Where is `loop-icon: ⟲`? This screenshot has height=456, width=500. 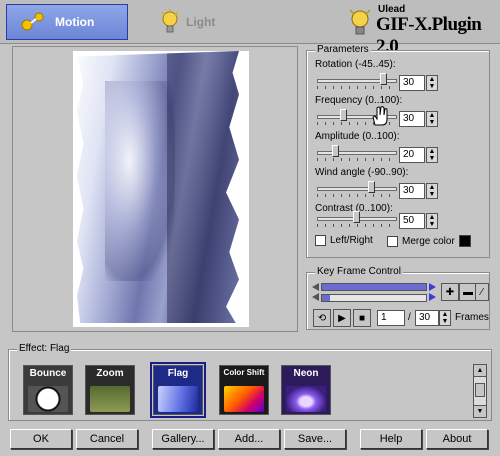 loop-icon: ⟲ is located at coordinates (322, 318).